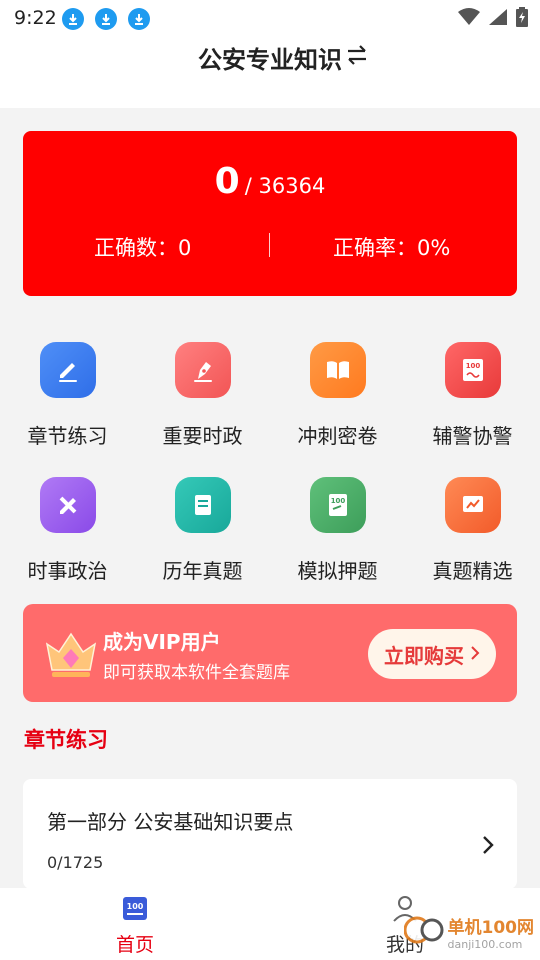  I want to click on home-100-icon: 100, so click(135, 911).